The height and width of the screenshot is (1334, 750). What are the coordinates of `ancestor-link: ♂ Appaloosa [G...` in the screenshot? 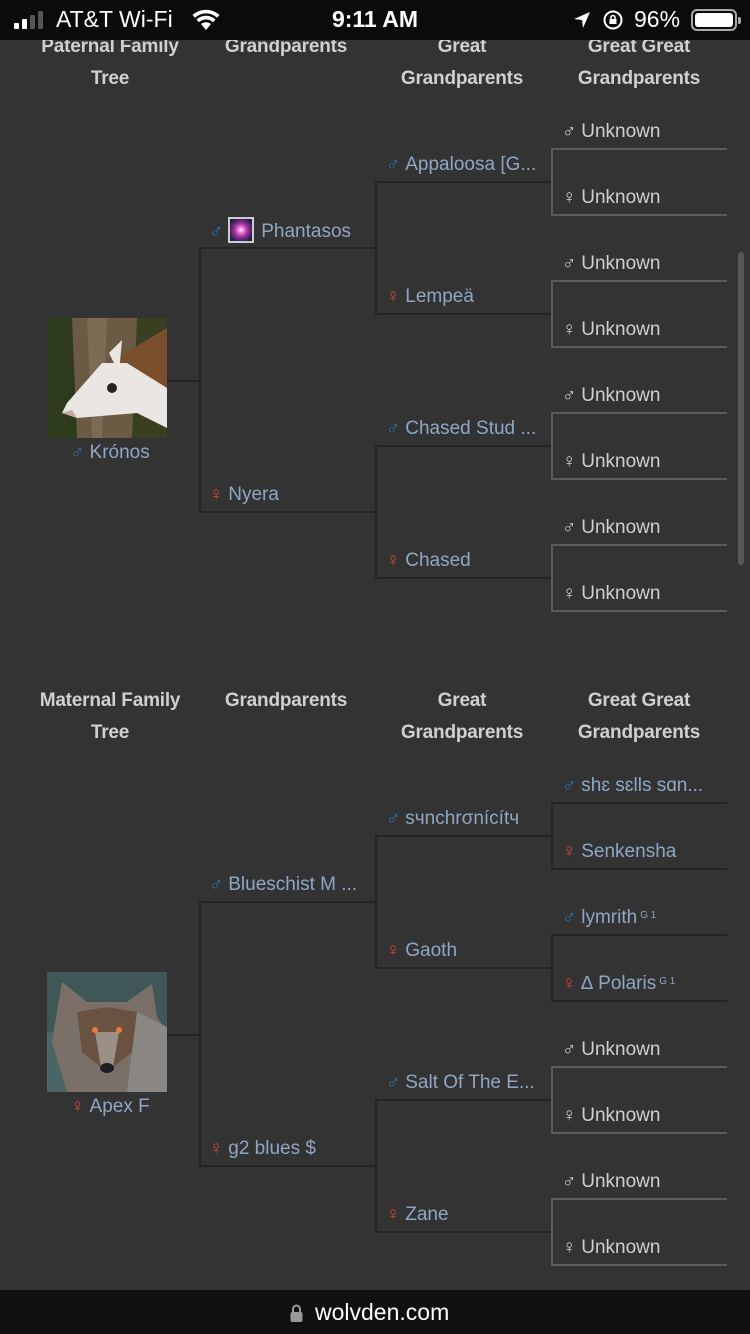 It's located at (461, 165).